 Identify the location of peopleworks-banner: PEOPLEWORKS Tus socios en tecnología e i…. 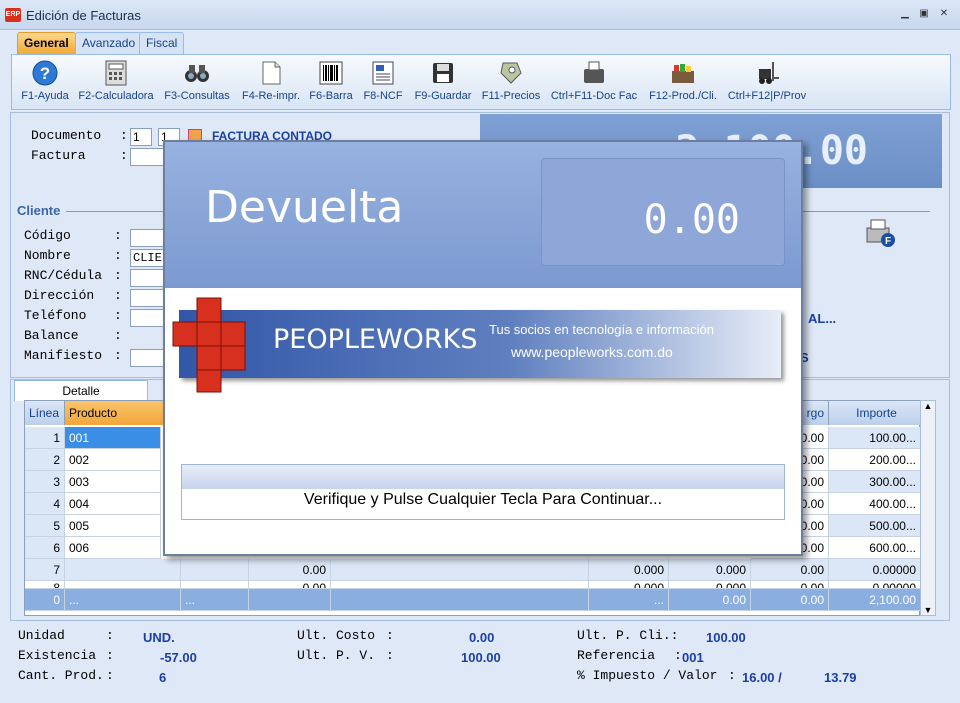
(476, 345).